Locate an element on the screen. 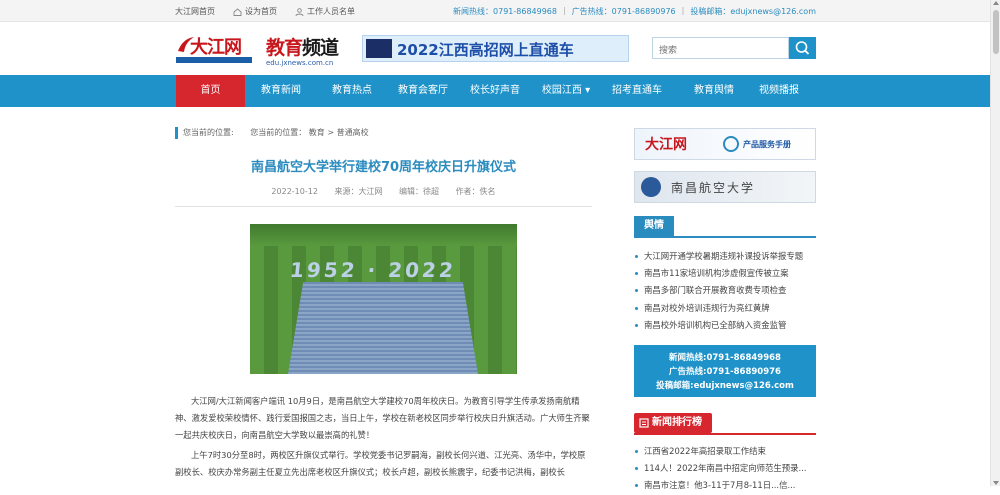 This screenshot has width=1000, height=495. nav-item-principal-voice: 校长好声音 is located at coordinates (495, 91).